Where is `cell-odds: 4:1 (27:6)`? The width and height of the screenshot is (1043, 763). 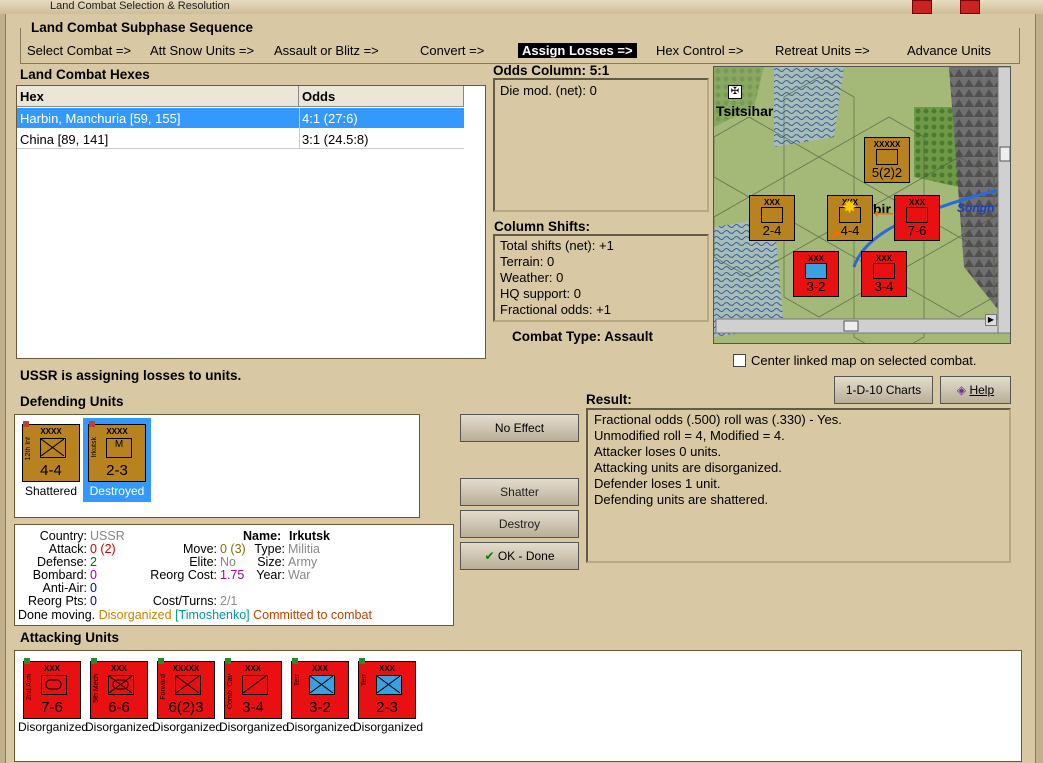 cell-odds: 4:1 (27:6) is located at coordinates (330, 118).